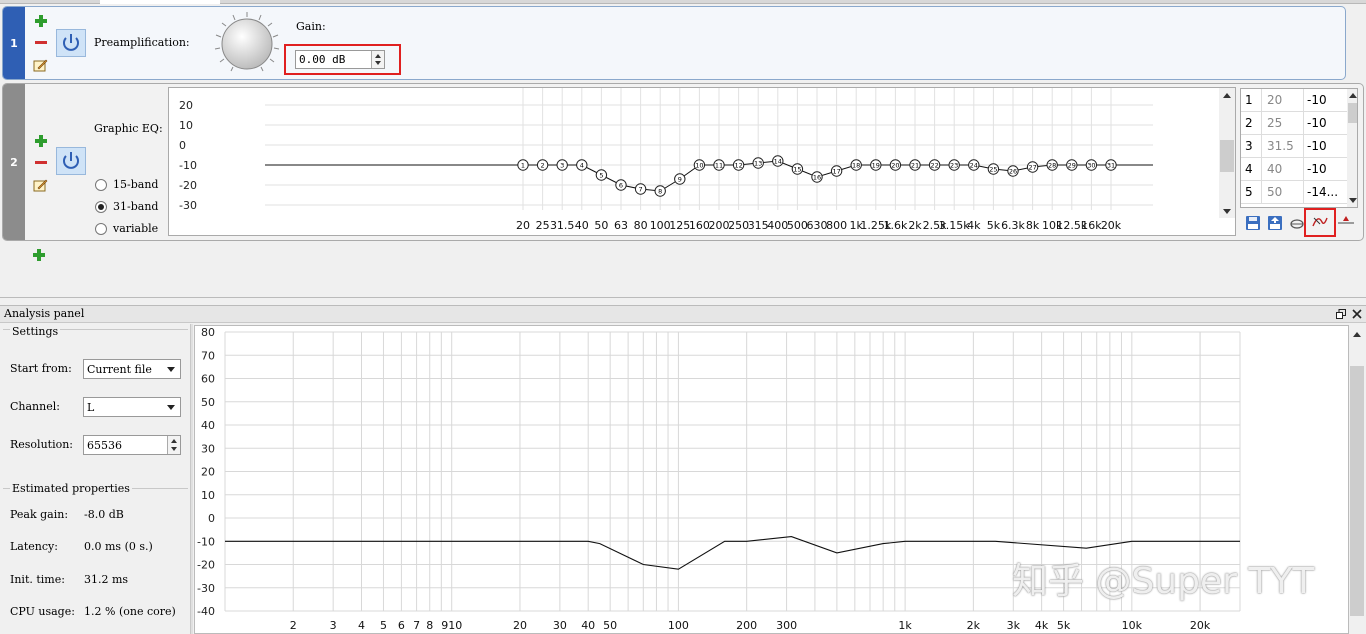 This screenshot has width=1366, height=634. What do you see at coordinates (37, 579) in the screenshot?
I see `init-time-label: Init. time:` at bounding box center [37, 579].